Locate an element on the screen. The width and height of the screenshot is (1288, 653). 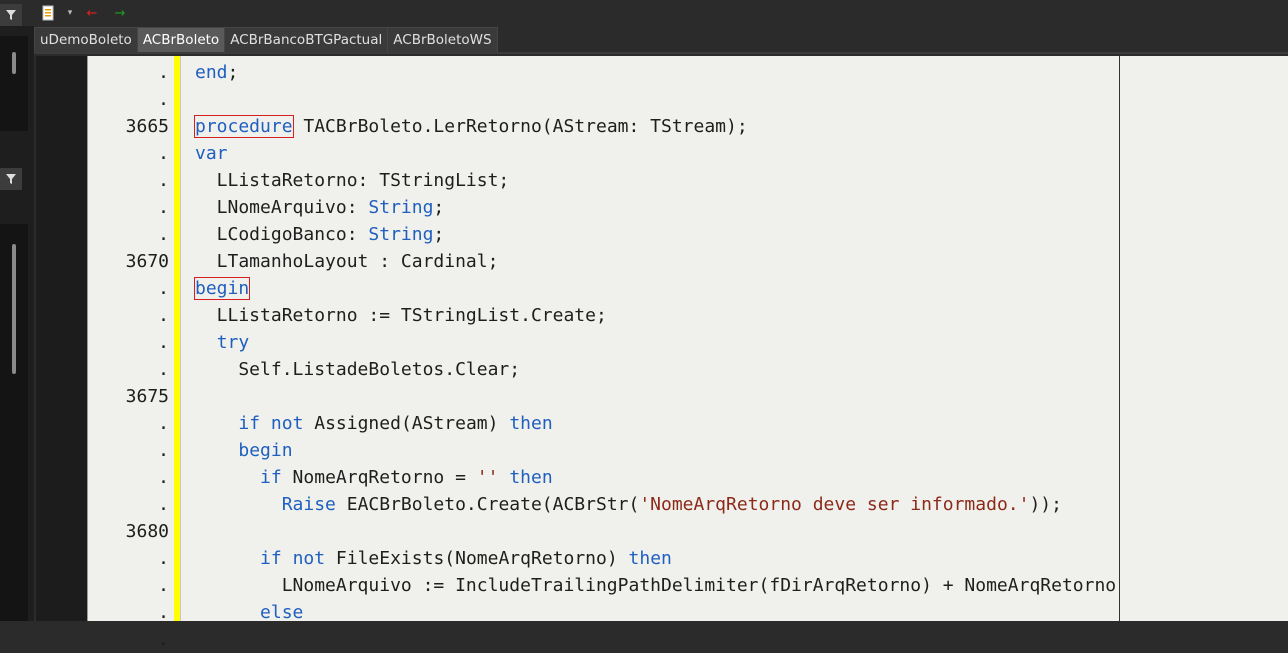
string-token: 'NomeArqRetorno deve ser informado.' is located at coordinates (834, 504).